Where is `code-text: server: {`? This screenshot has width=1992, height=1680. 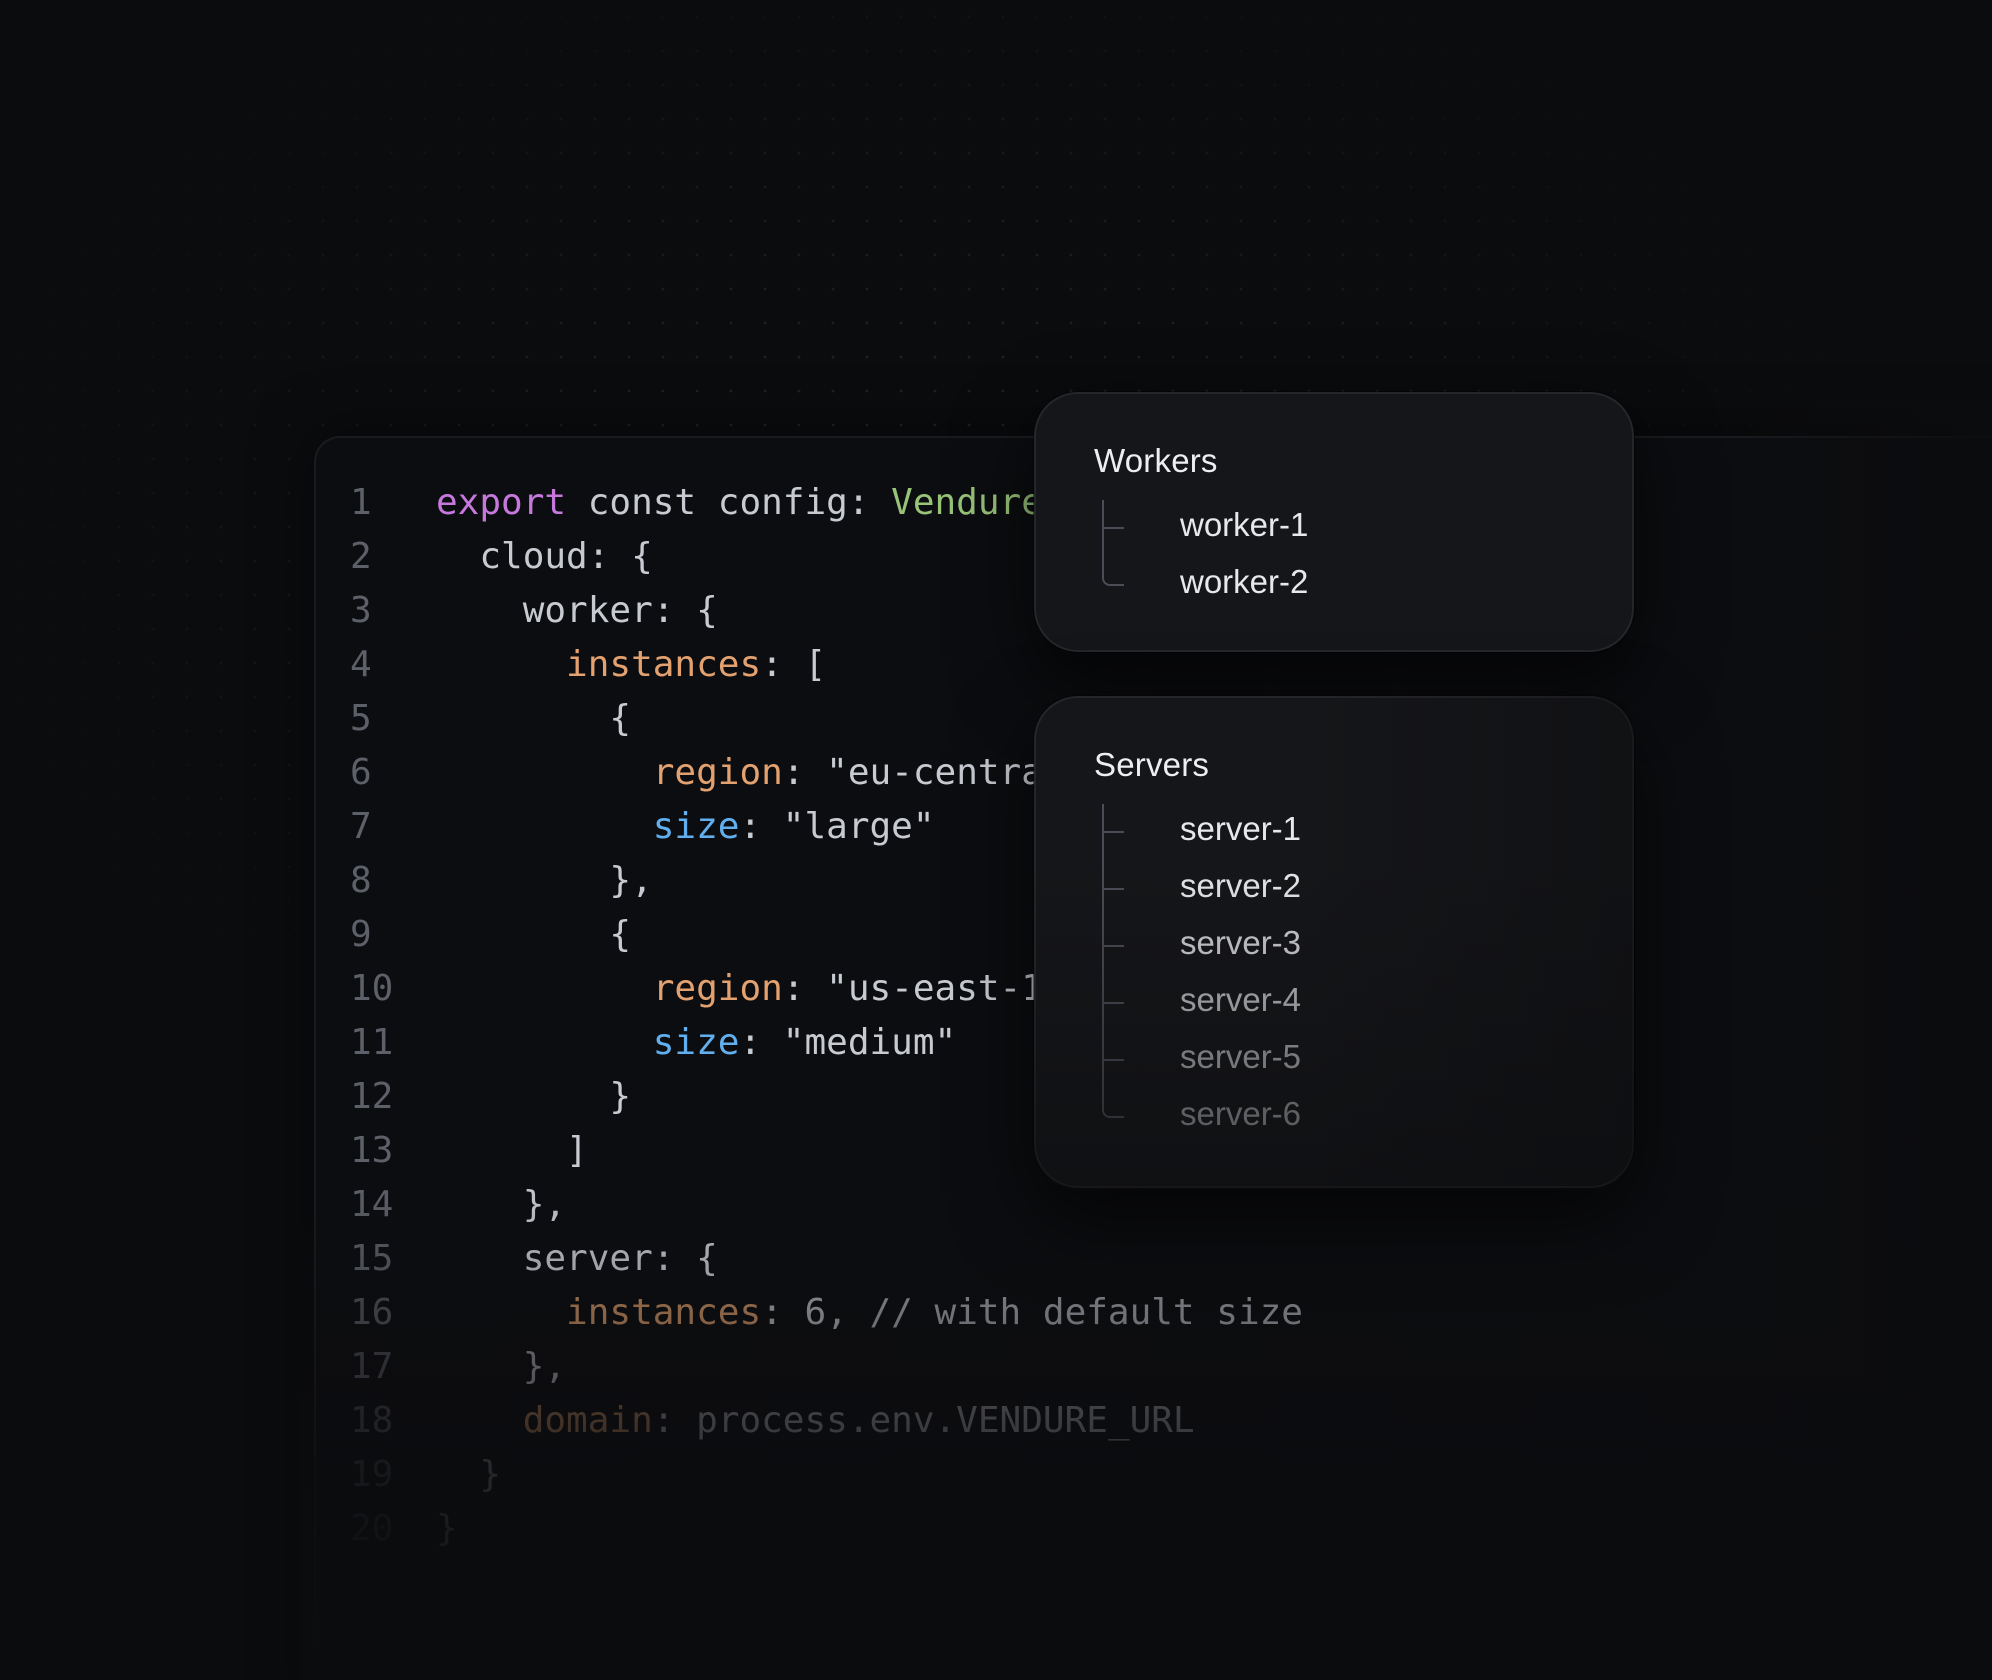 code-text: server: { is located at coordinates (577, 1259).